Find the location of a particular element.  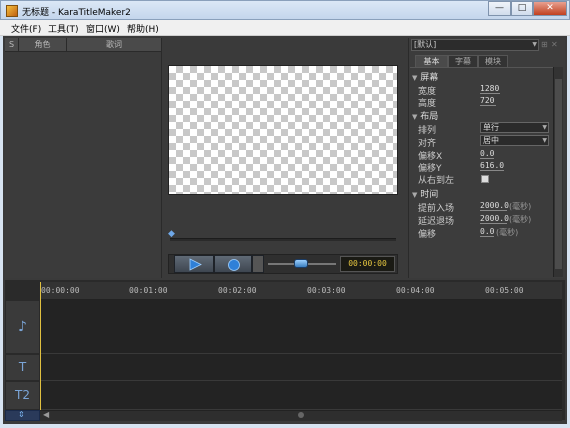

track-music is located at coordinates (301, 327).